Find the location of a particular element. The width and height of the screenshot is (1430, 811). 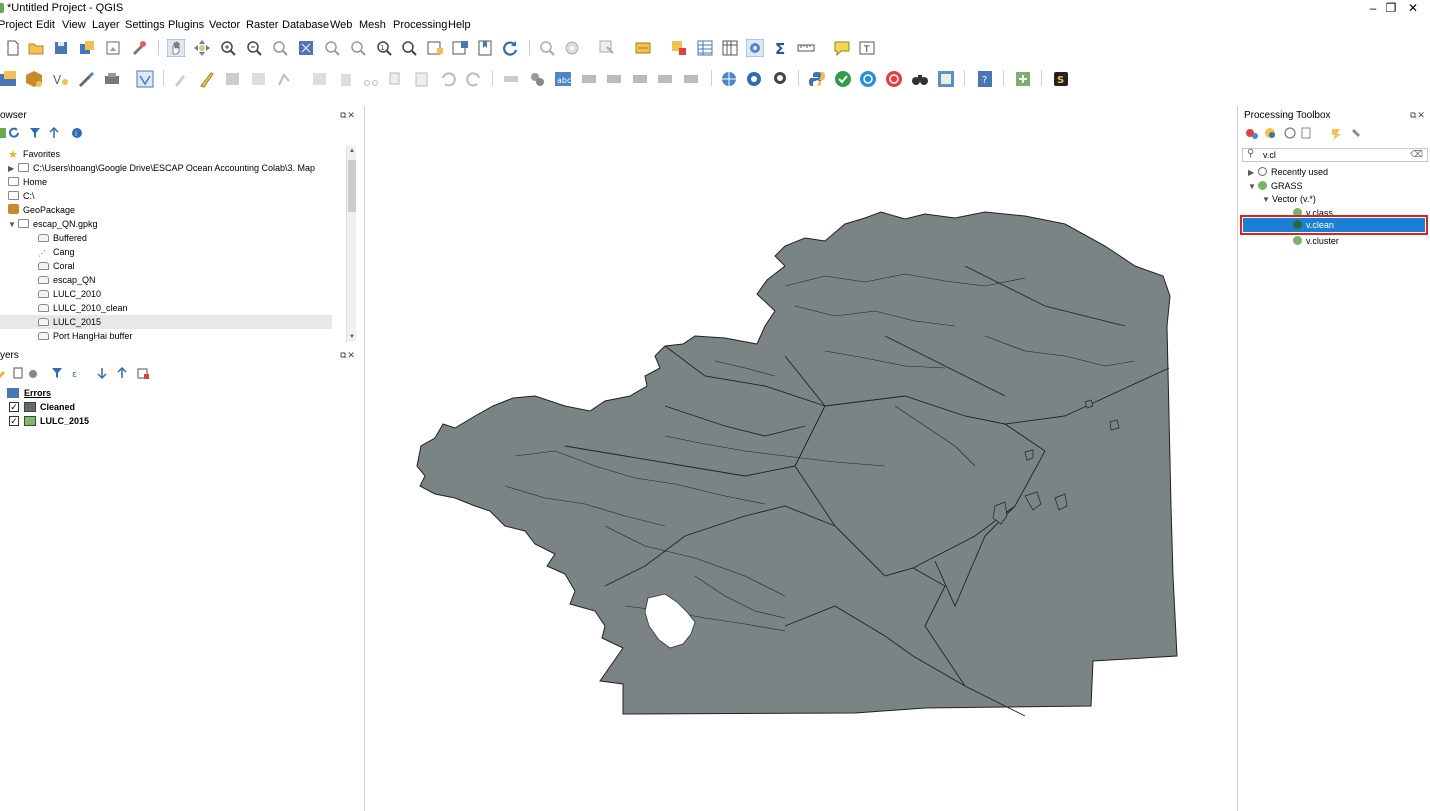

list-item: C:\ is located at coordinates (21, 196).